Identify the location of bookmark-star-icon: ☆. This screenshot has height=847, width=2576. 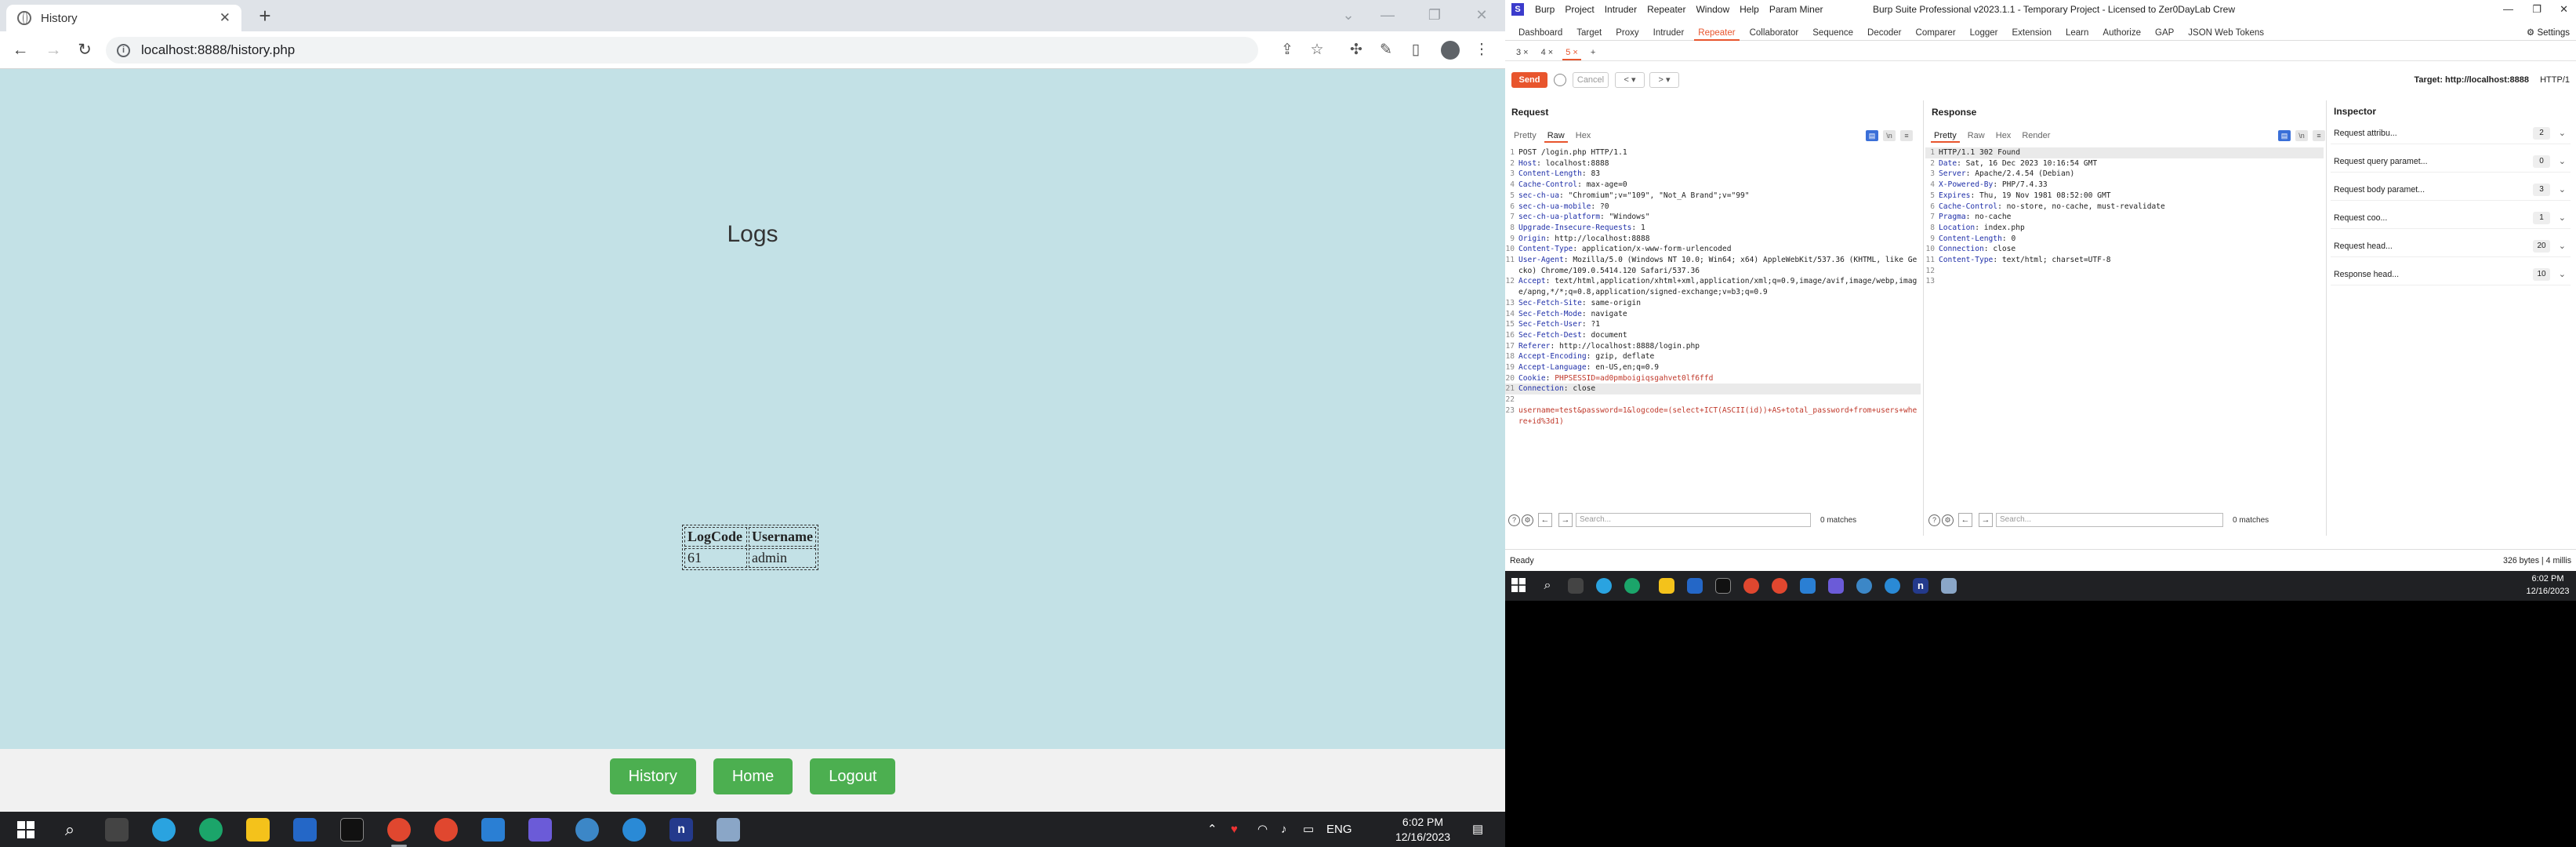
(1317, 50).